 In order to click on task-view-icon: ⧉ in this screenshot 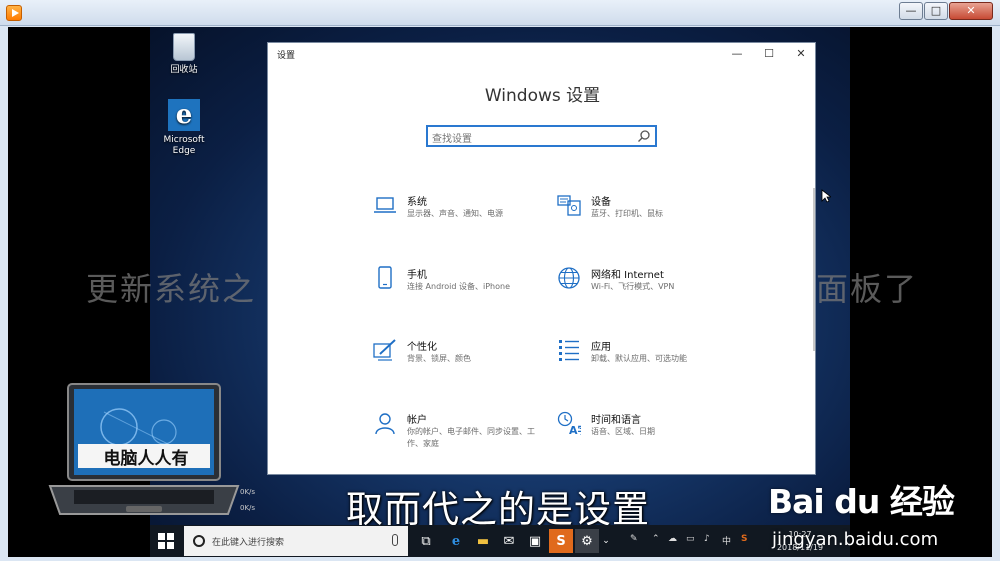, I will do `click(426, 541)`.